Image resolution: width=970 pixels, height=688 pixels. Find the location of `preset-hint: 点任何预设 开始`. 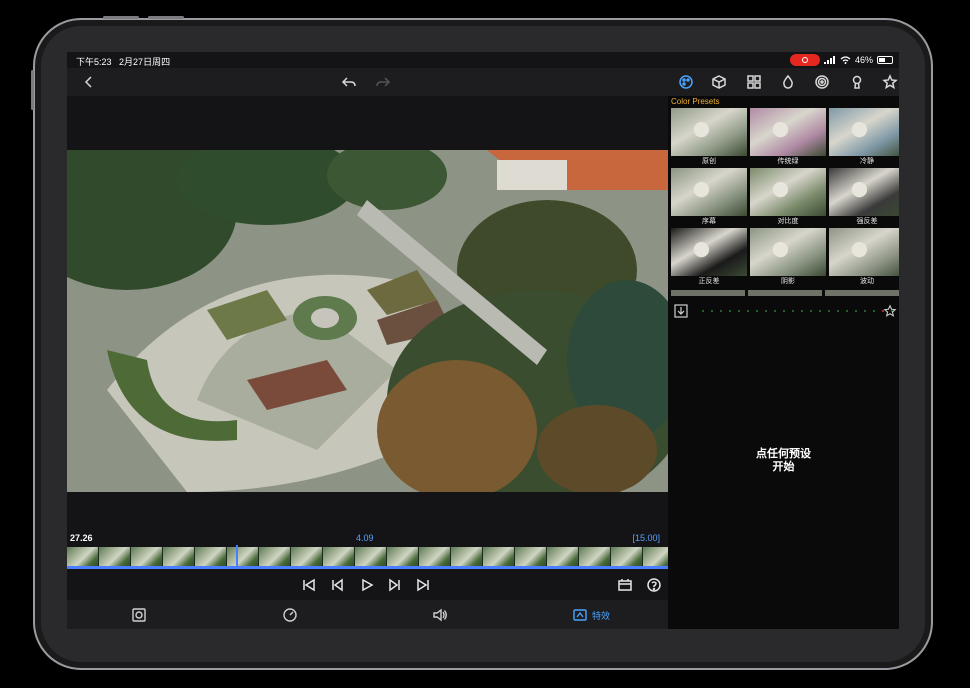

preset-hint: 点任何预设 开始 is located at coordinates (783, 460).